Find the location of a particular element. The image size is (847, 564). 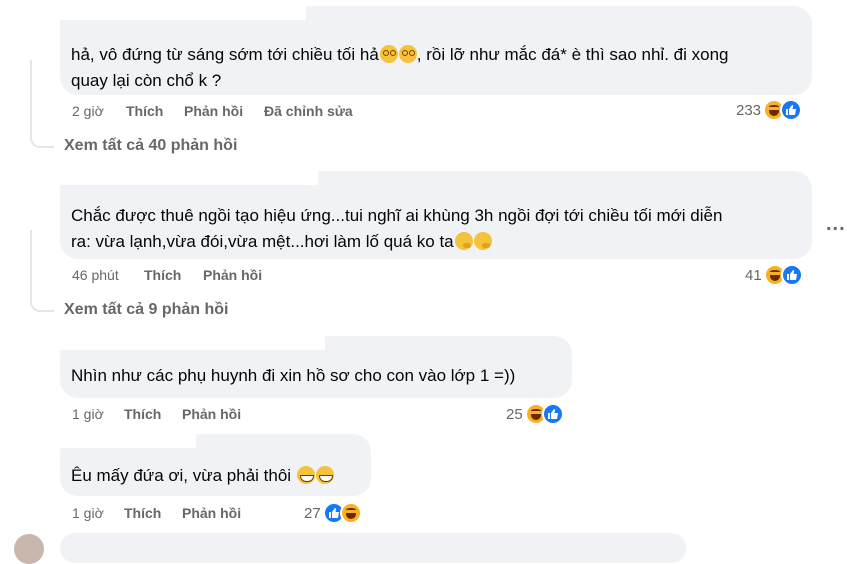

reaction-count: 233 is located at coordinates (749, 110).